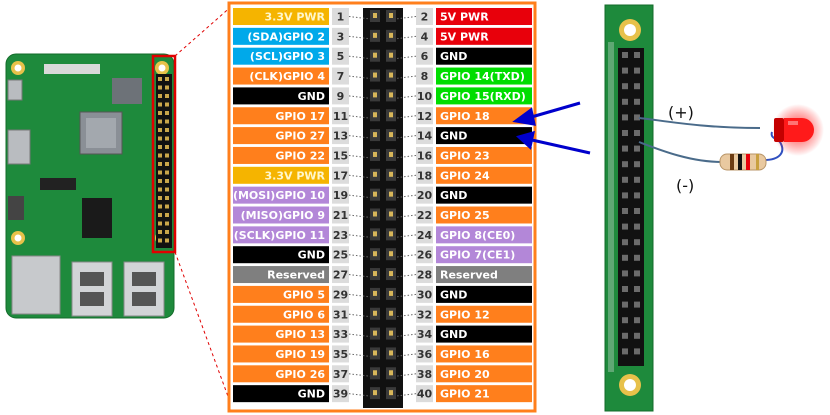 The image size is (830, 415). Describe the element at coordinates (341, 56) in the screenshot. I see `pin-number: 5` at that location.